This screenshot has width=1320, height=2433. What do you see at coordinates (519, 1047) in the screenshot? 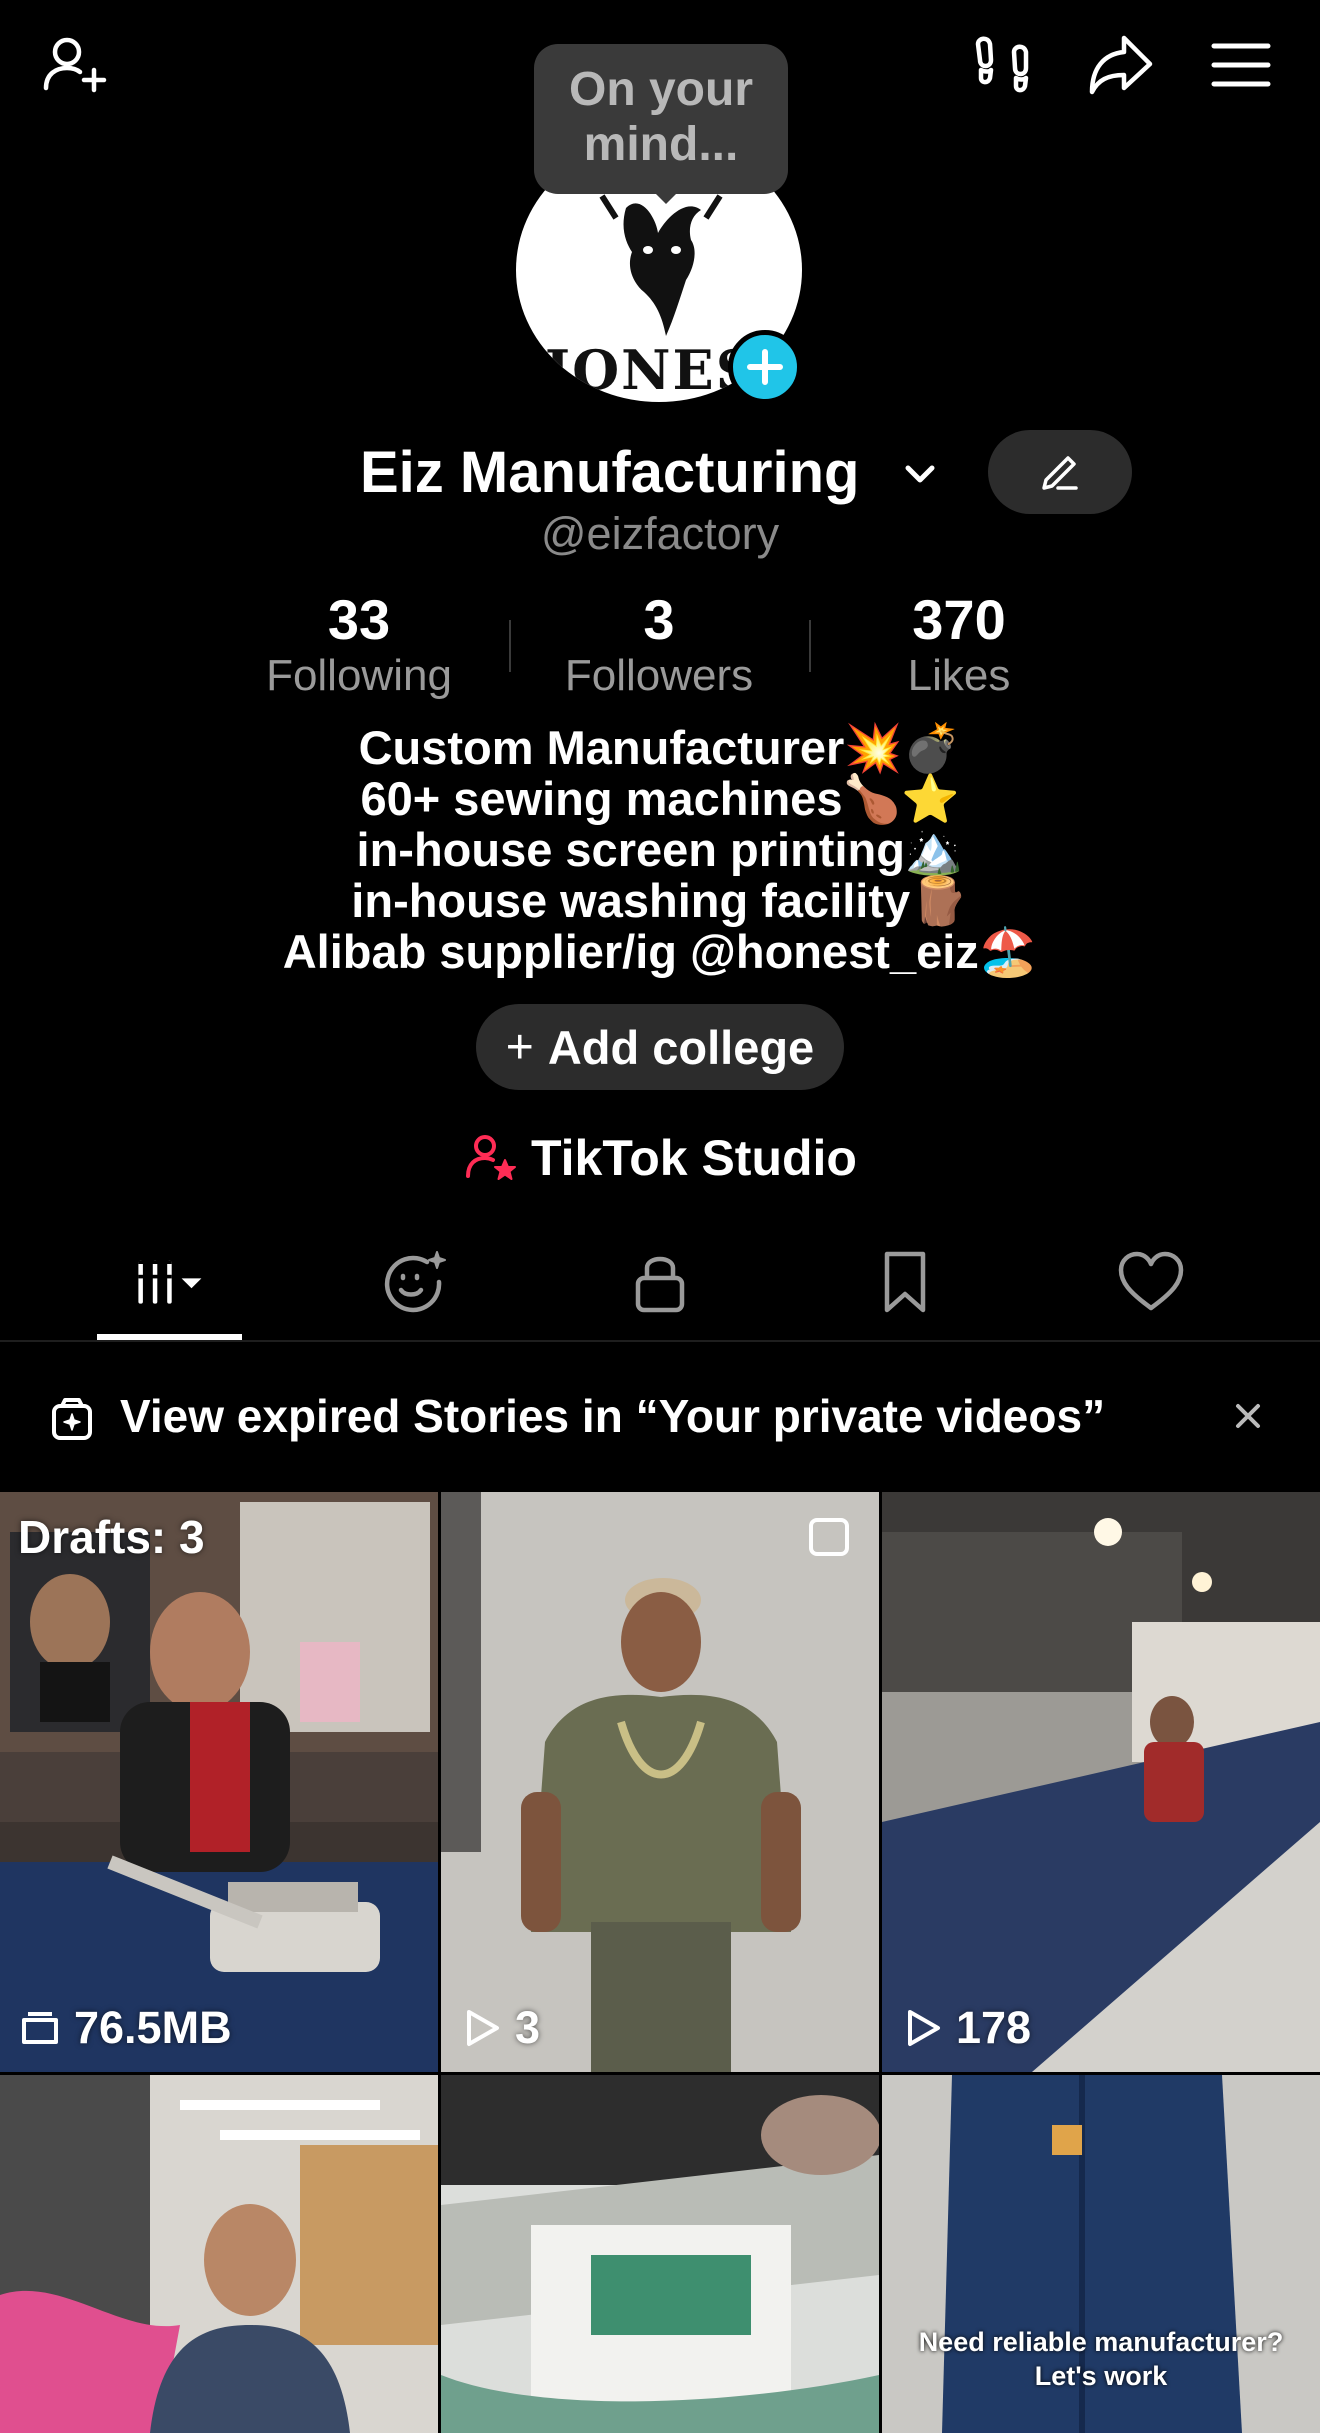
I see `plus-icon: +` at bounding box center [519, 1047].